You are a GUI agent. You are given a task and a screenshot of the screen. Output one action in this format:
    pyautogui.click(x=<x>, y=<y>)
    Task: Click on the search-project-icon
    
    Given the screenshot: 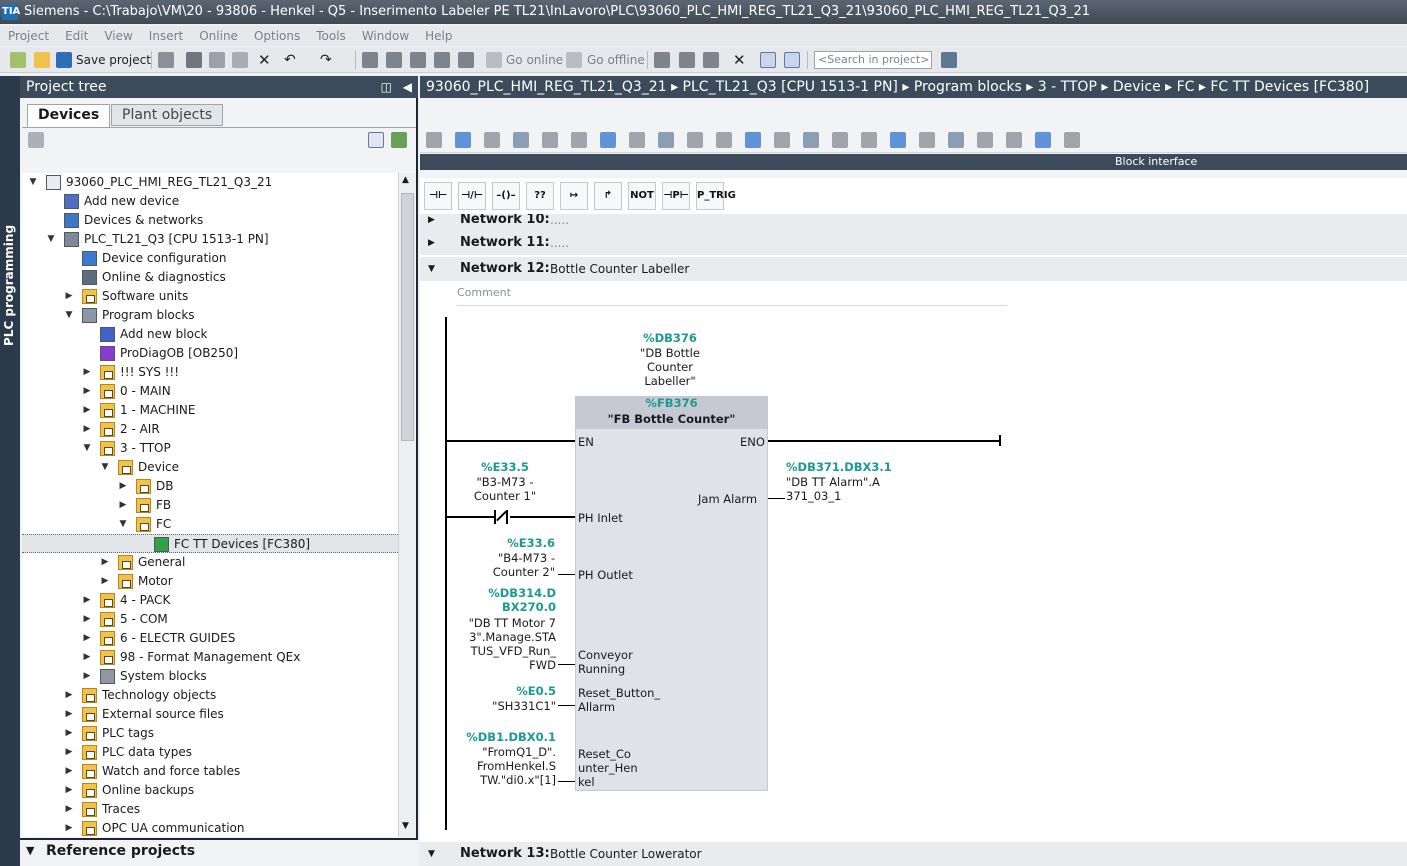 What is the action you would take?
    pyautogui.click(x=949, y=60)
    